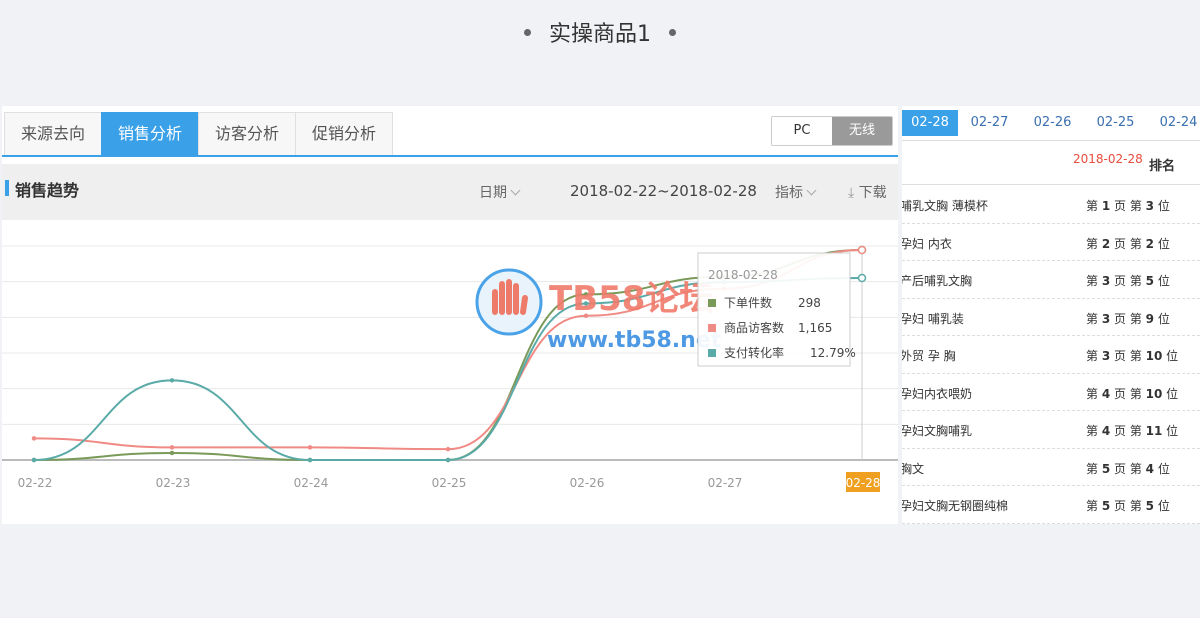  Describe the element at coordinates (927, 243) in the screenshot. I see `keyword-text: 孕妇 内衣` at that location.